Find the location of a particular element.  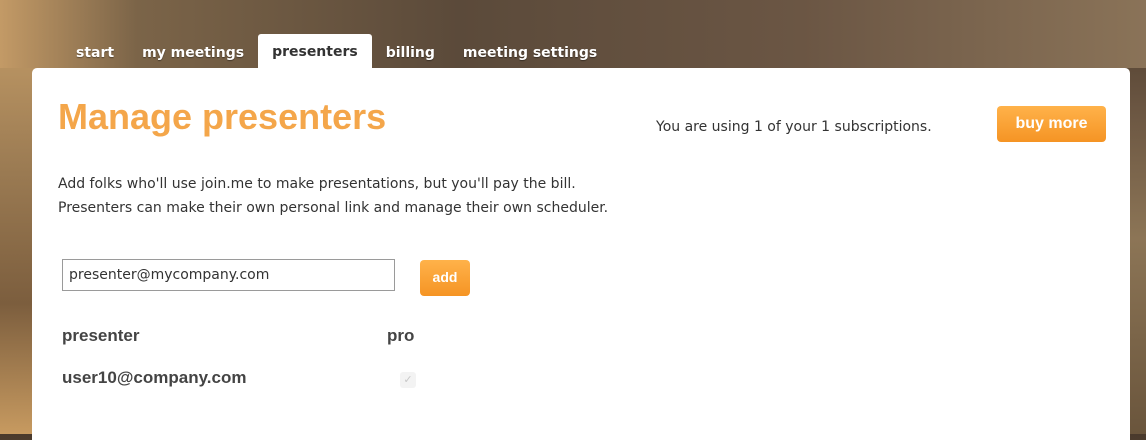

tab-presenters: presenters is located at coordinates (315, 51).